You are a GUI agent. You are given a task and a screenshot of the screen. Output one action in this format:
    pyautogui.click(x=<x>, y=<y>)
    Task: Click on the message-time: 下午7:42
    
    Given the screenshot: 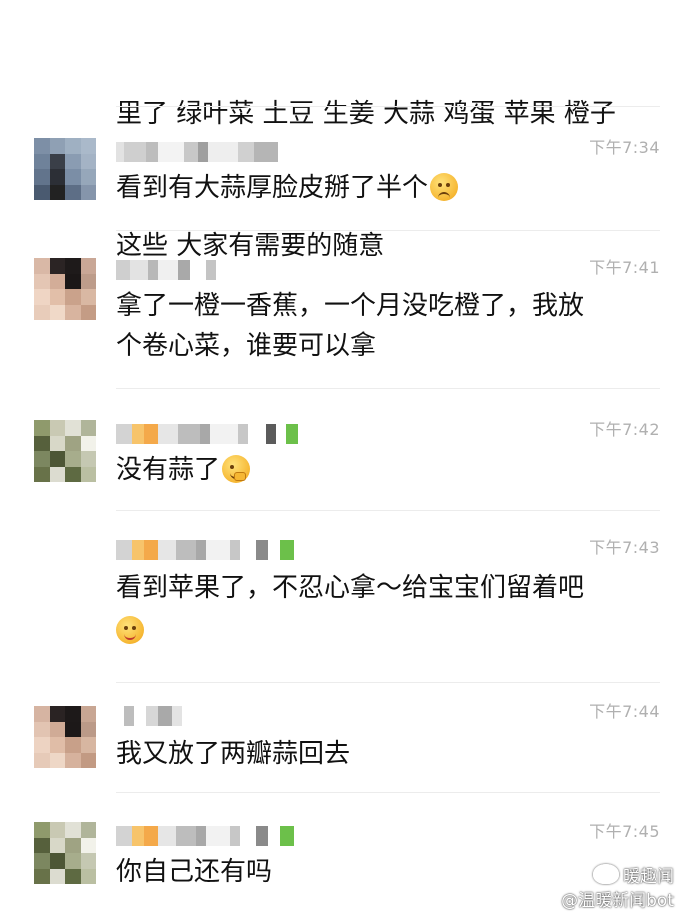 What is the action you would take?
    pyautogui.click(x=624, y=429)
    